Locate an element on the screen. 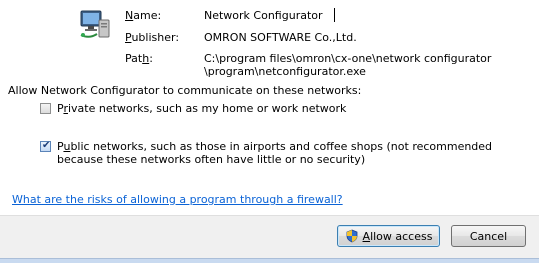  uac-shield-icon is located at coordinates (351, 236).